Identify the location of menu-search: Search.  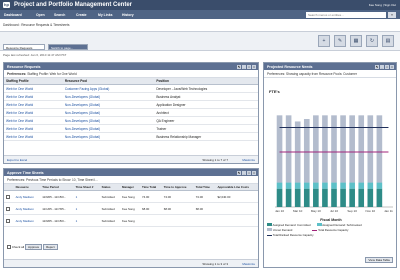
(59, 15).